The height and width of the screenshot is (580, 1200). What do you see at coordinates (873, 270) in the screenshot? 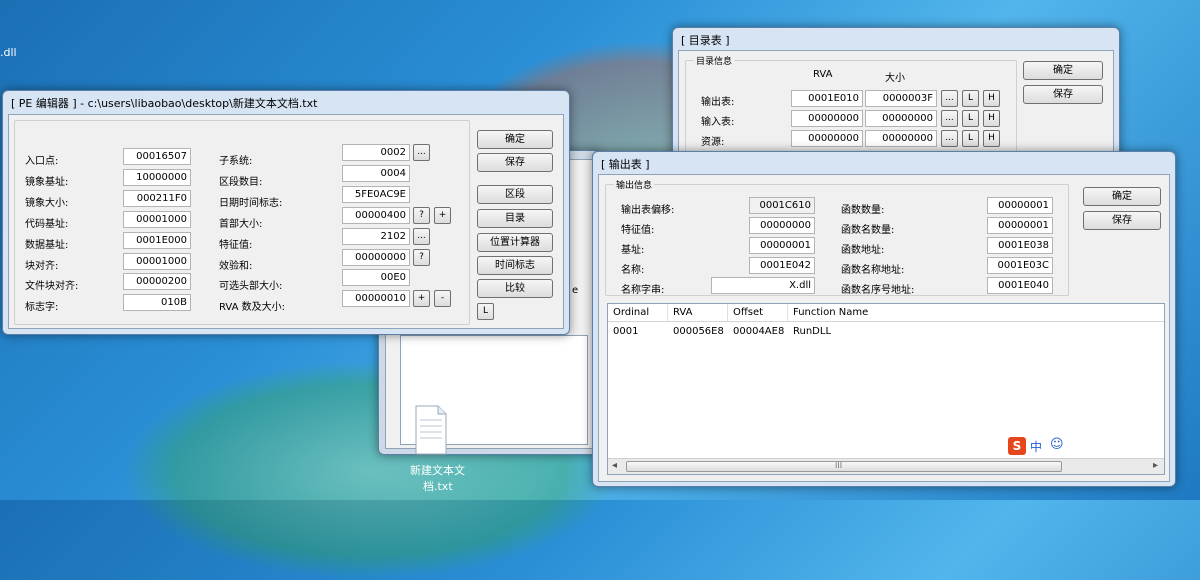
I see `export-right-label: 函数名称地址:` at bounding box center [873, 270].